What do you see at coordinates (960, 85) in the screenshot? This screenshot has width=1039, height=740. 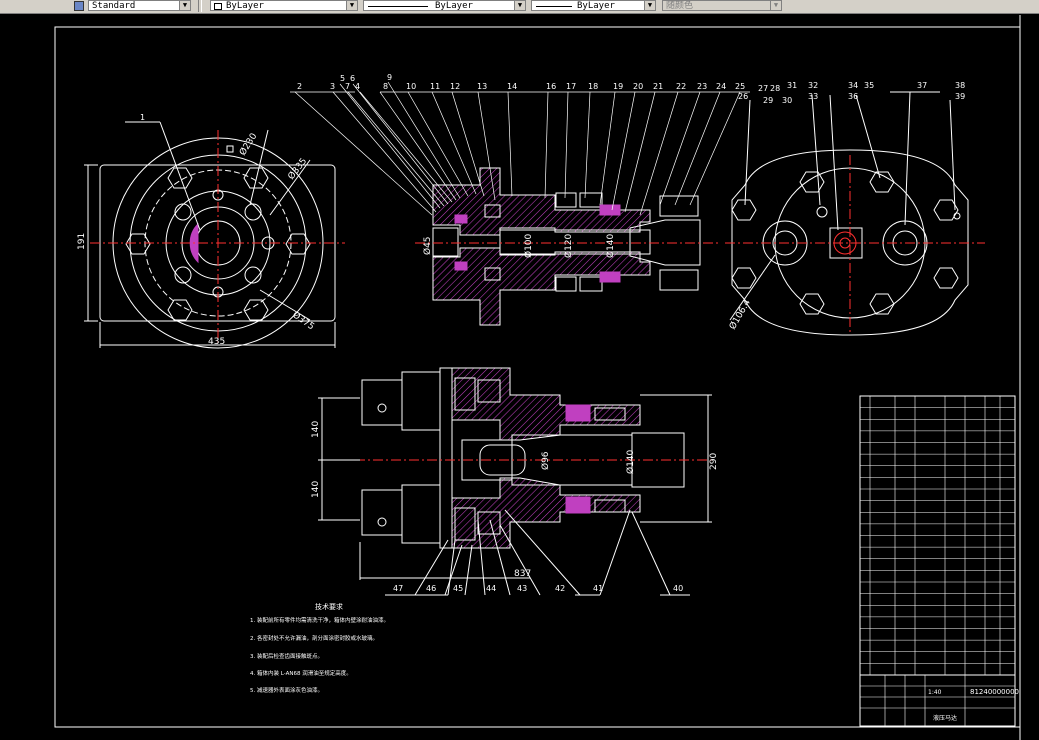 I see `leader-label: 38` at bounding box center [960, 85].